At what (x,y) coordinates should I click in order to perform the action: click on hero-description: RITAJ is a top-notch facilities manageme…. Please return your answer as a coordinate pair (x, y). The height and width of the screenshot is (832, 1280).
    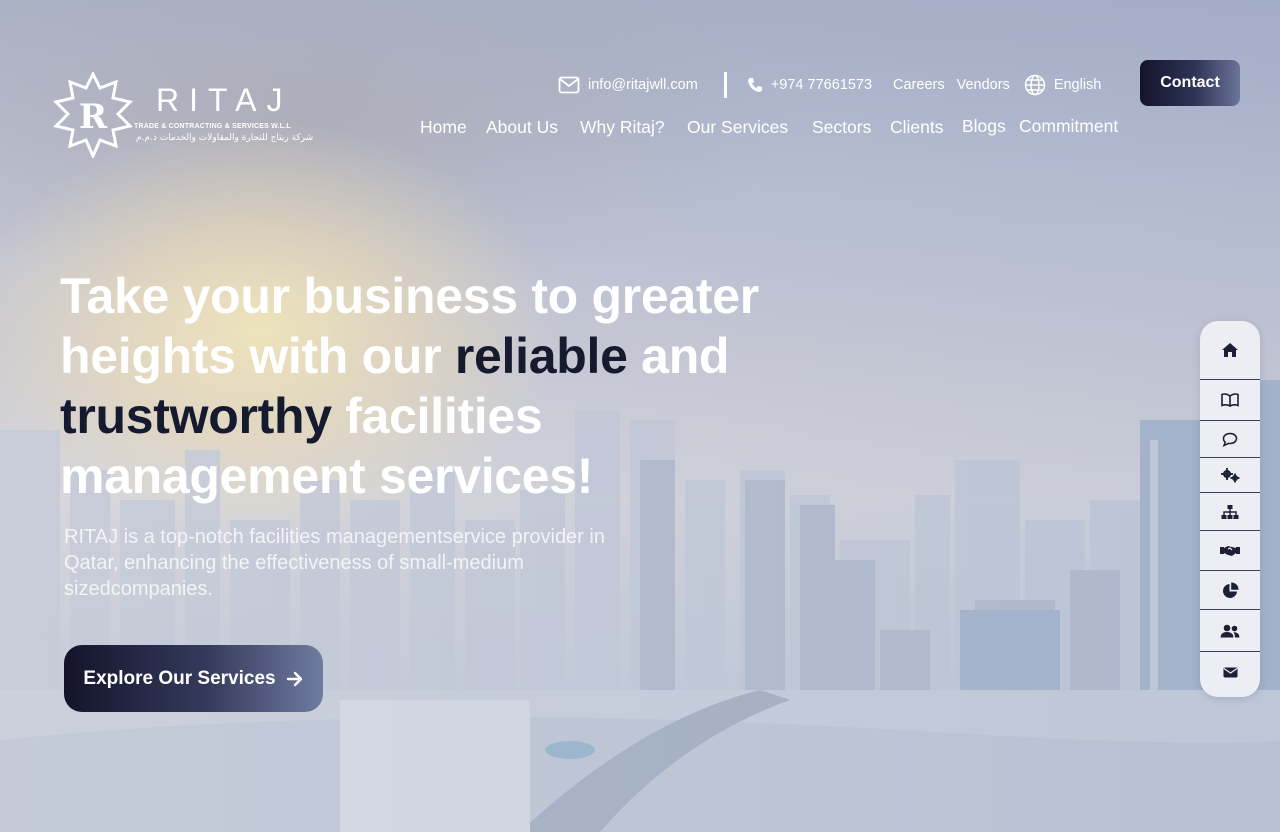
    Looking at the image, I should click on (334, 563).